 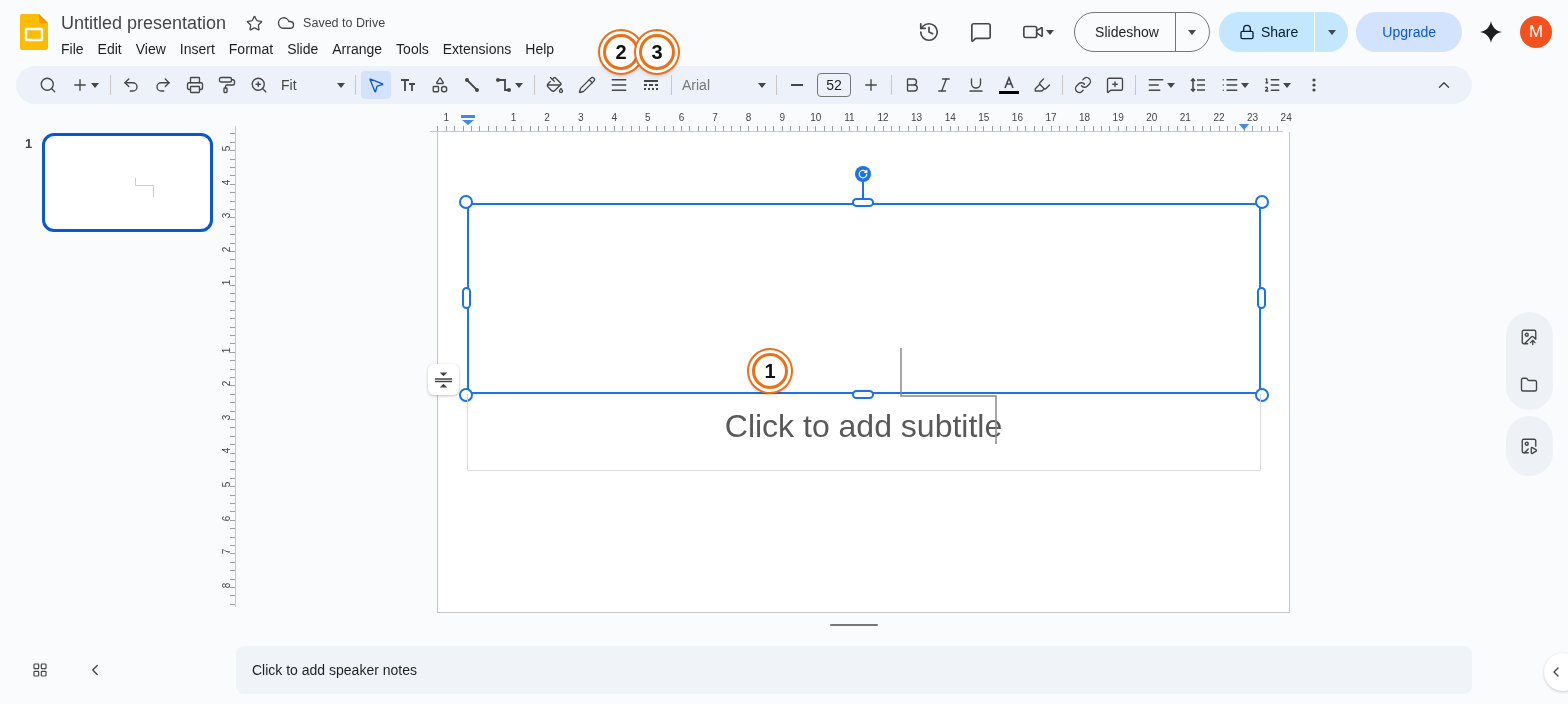 I want to click on rotate-handle, so click(x=862, y=174).